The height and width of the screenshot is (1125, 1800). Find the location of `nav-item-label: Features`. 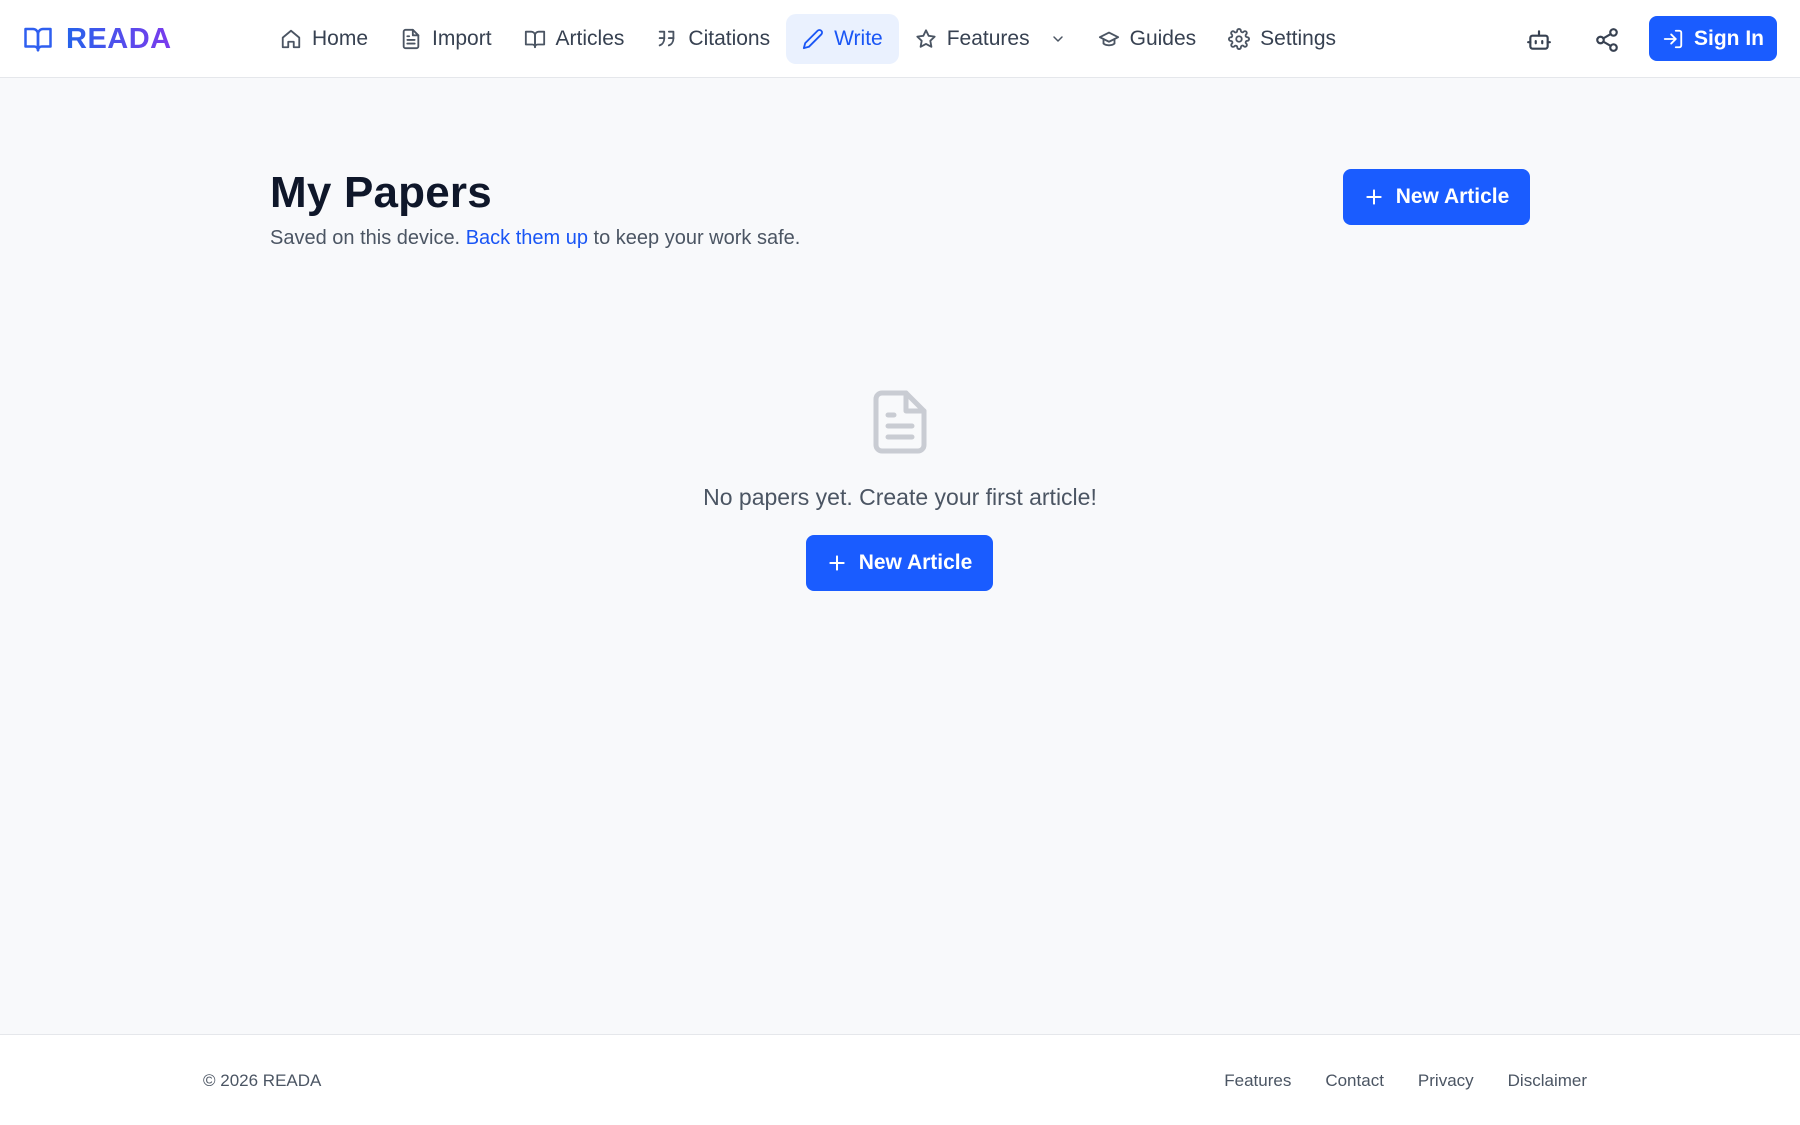

nav-item-label: Features is located at coordinates (988, 38).